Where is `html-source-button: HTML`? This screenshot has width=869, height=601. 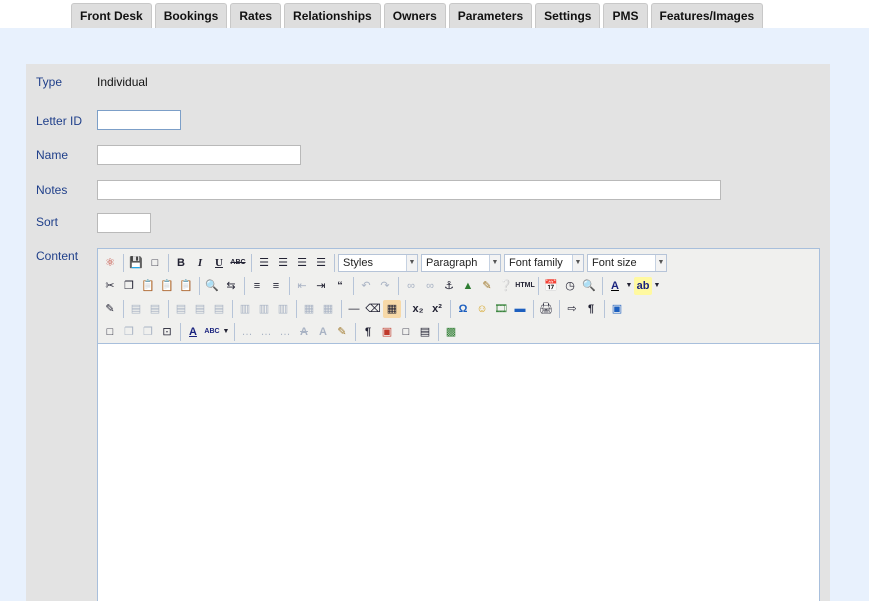
html-source-button: HTML is located at coordinates (524, 286).